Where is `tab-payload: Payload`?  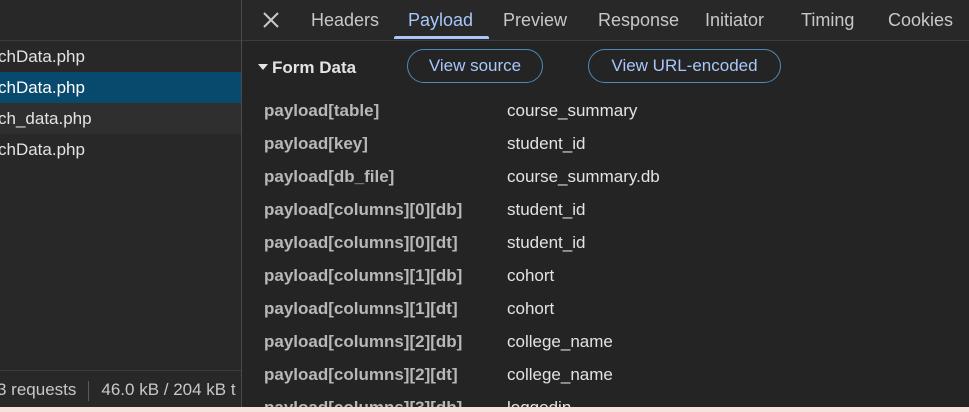 tab-payload: Payload is located at coordinates (440, 20).